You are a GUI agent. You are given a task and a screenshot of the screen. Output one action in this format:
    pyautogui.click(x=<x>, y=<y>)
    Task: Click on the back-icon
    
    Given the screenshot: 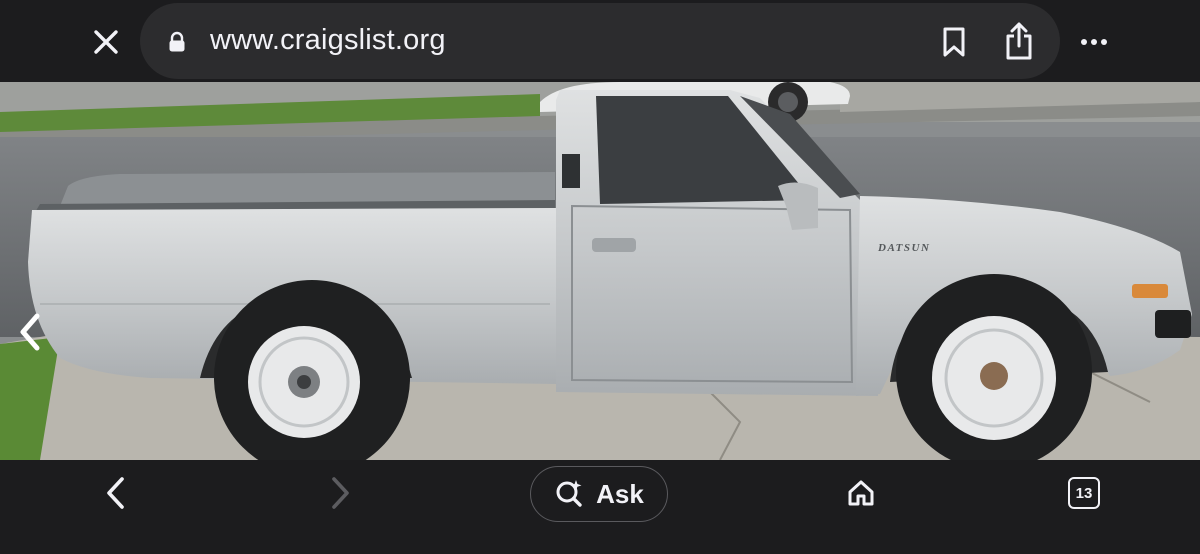 What is the action you would take?
    pyautogui.click(x=115, y=493)
    